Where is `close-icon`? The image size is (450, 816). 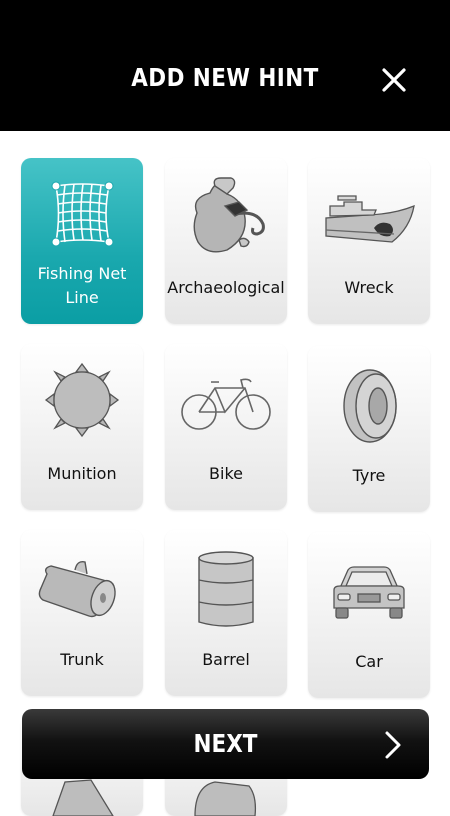
close-icon is located at coordinates (394, 80).